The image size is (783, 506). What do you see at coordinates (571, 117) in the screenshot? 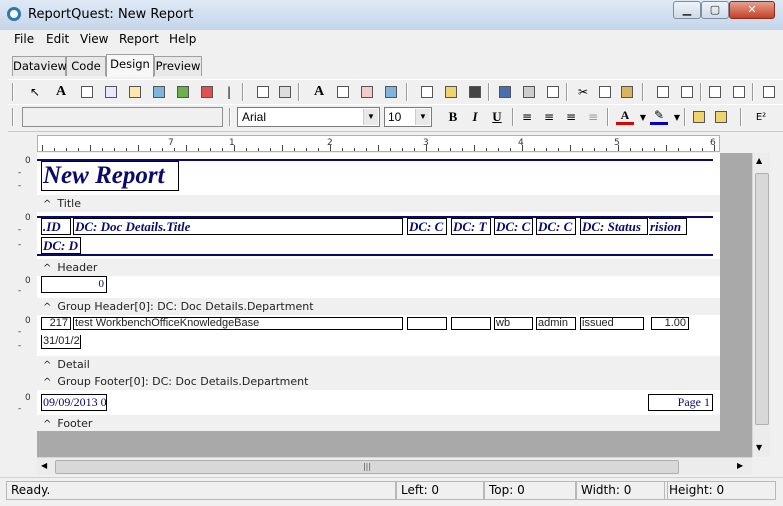
I see `align-right-icon: ≡` at bounding box center [571, 117].